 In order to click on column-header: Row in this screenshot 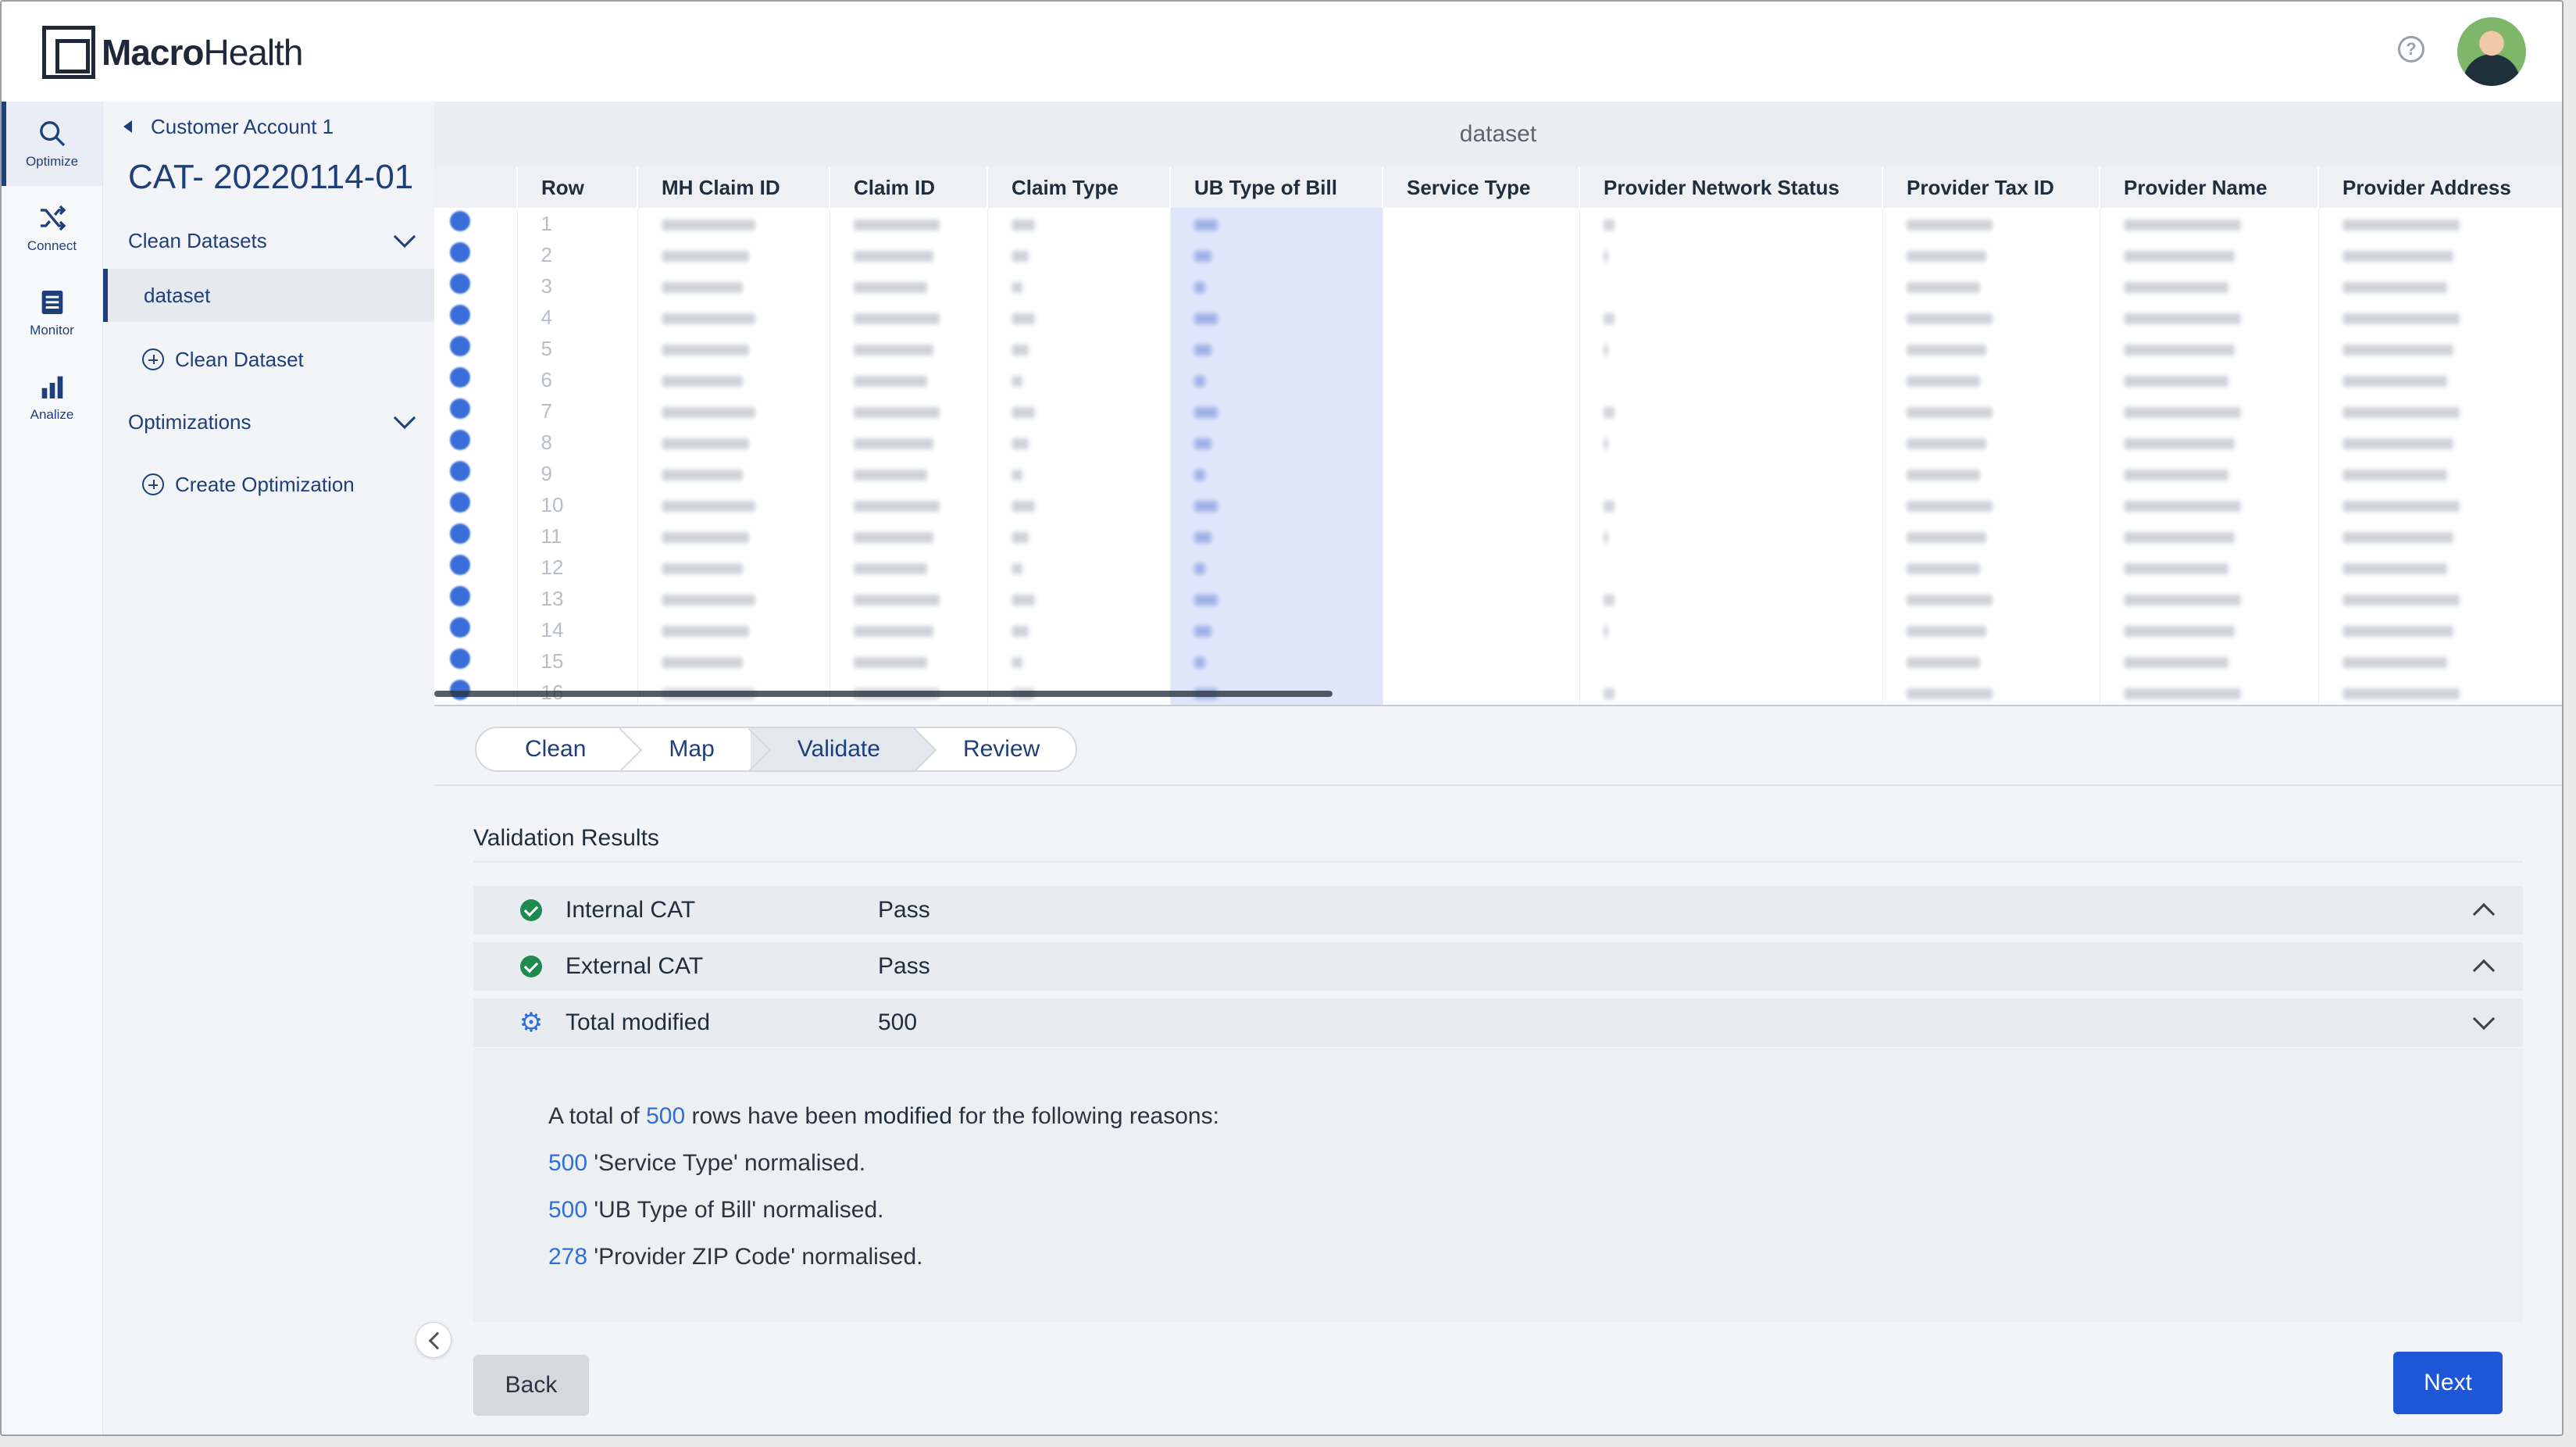, I will do `click(577, 187)`.